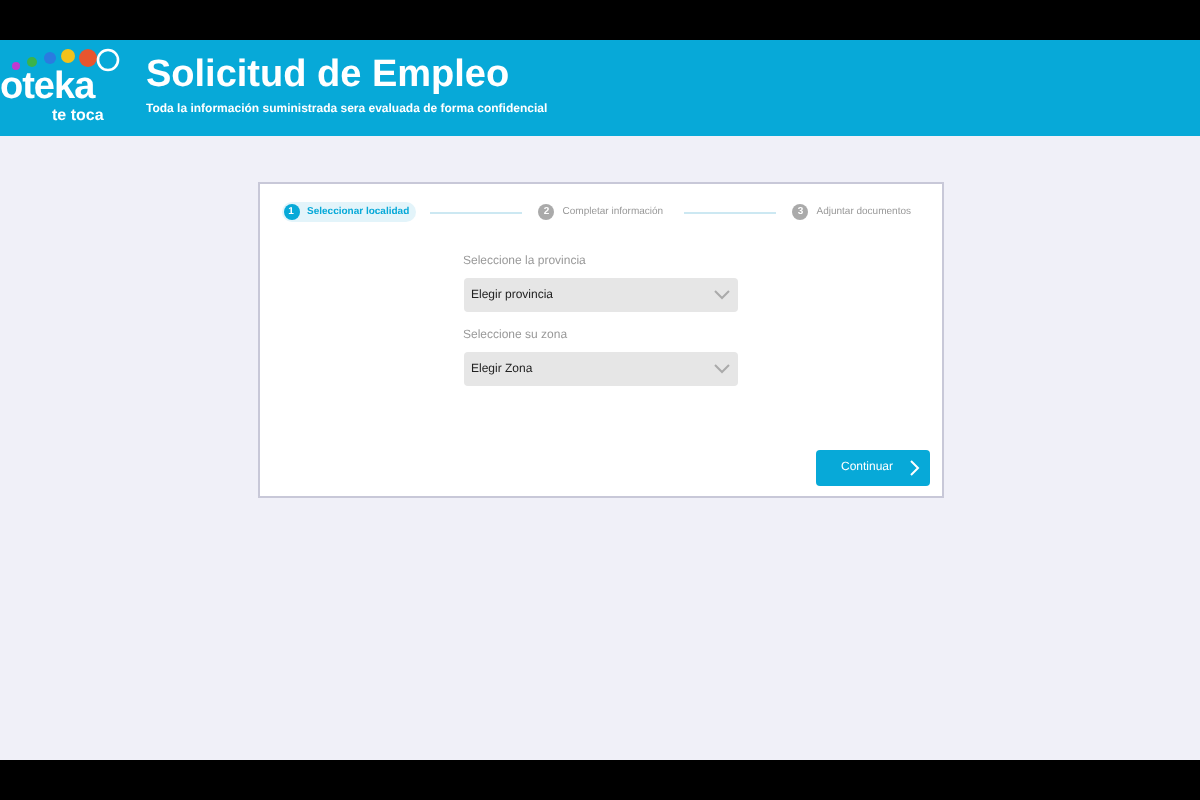 The height and width of the screenshot is (800, 1200). Describe the element at coordinates (329, 75) in the screenshot. I see `page-title: Solicitud de Empleo` at that location.